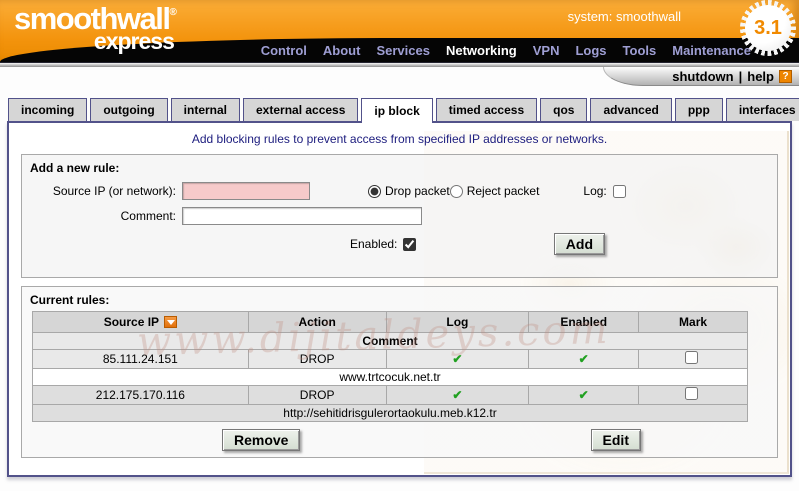 The width and height of the screenshot is (799, 491). I want to click on enabled-checkbox, so click(410, 244).